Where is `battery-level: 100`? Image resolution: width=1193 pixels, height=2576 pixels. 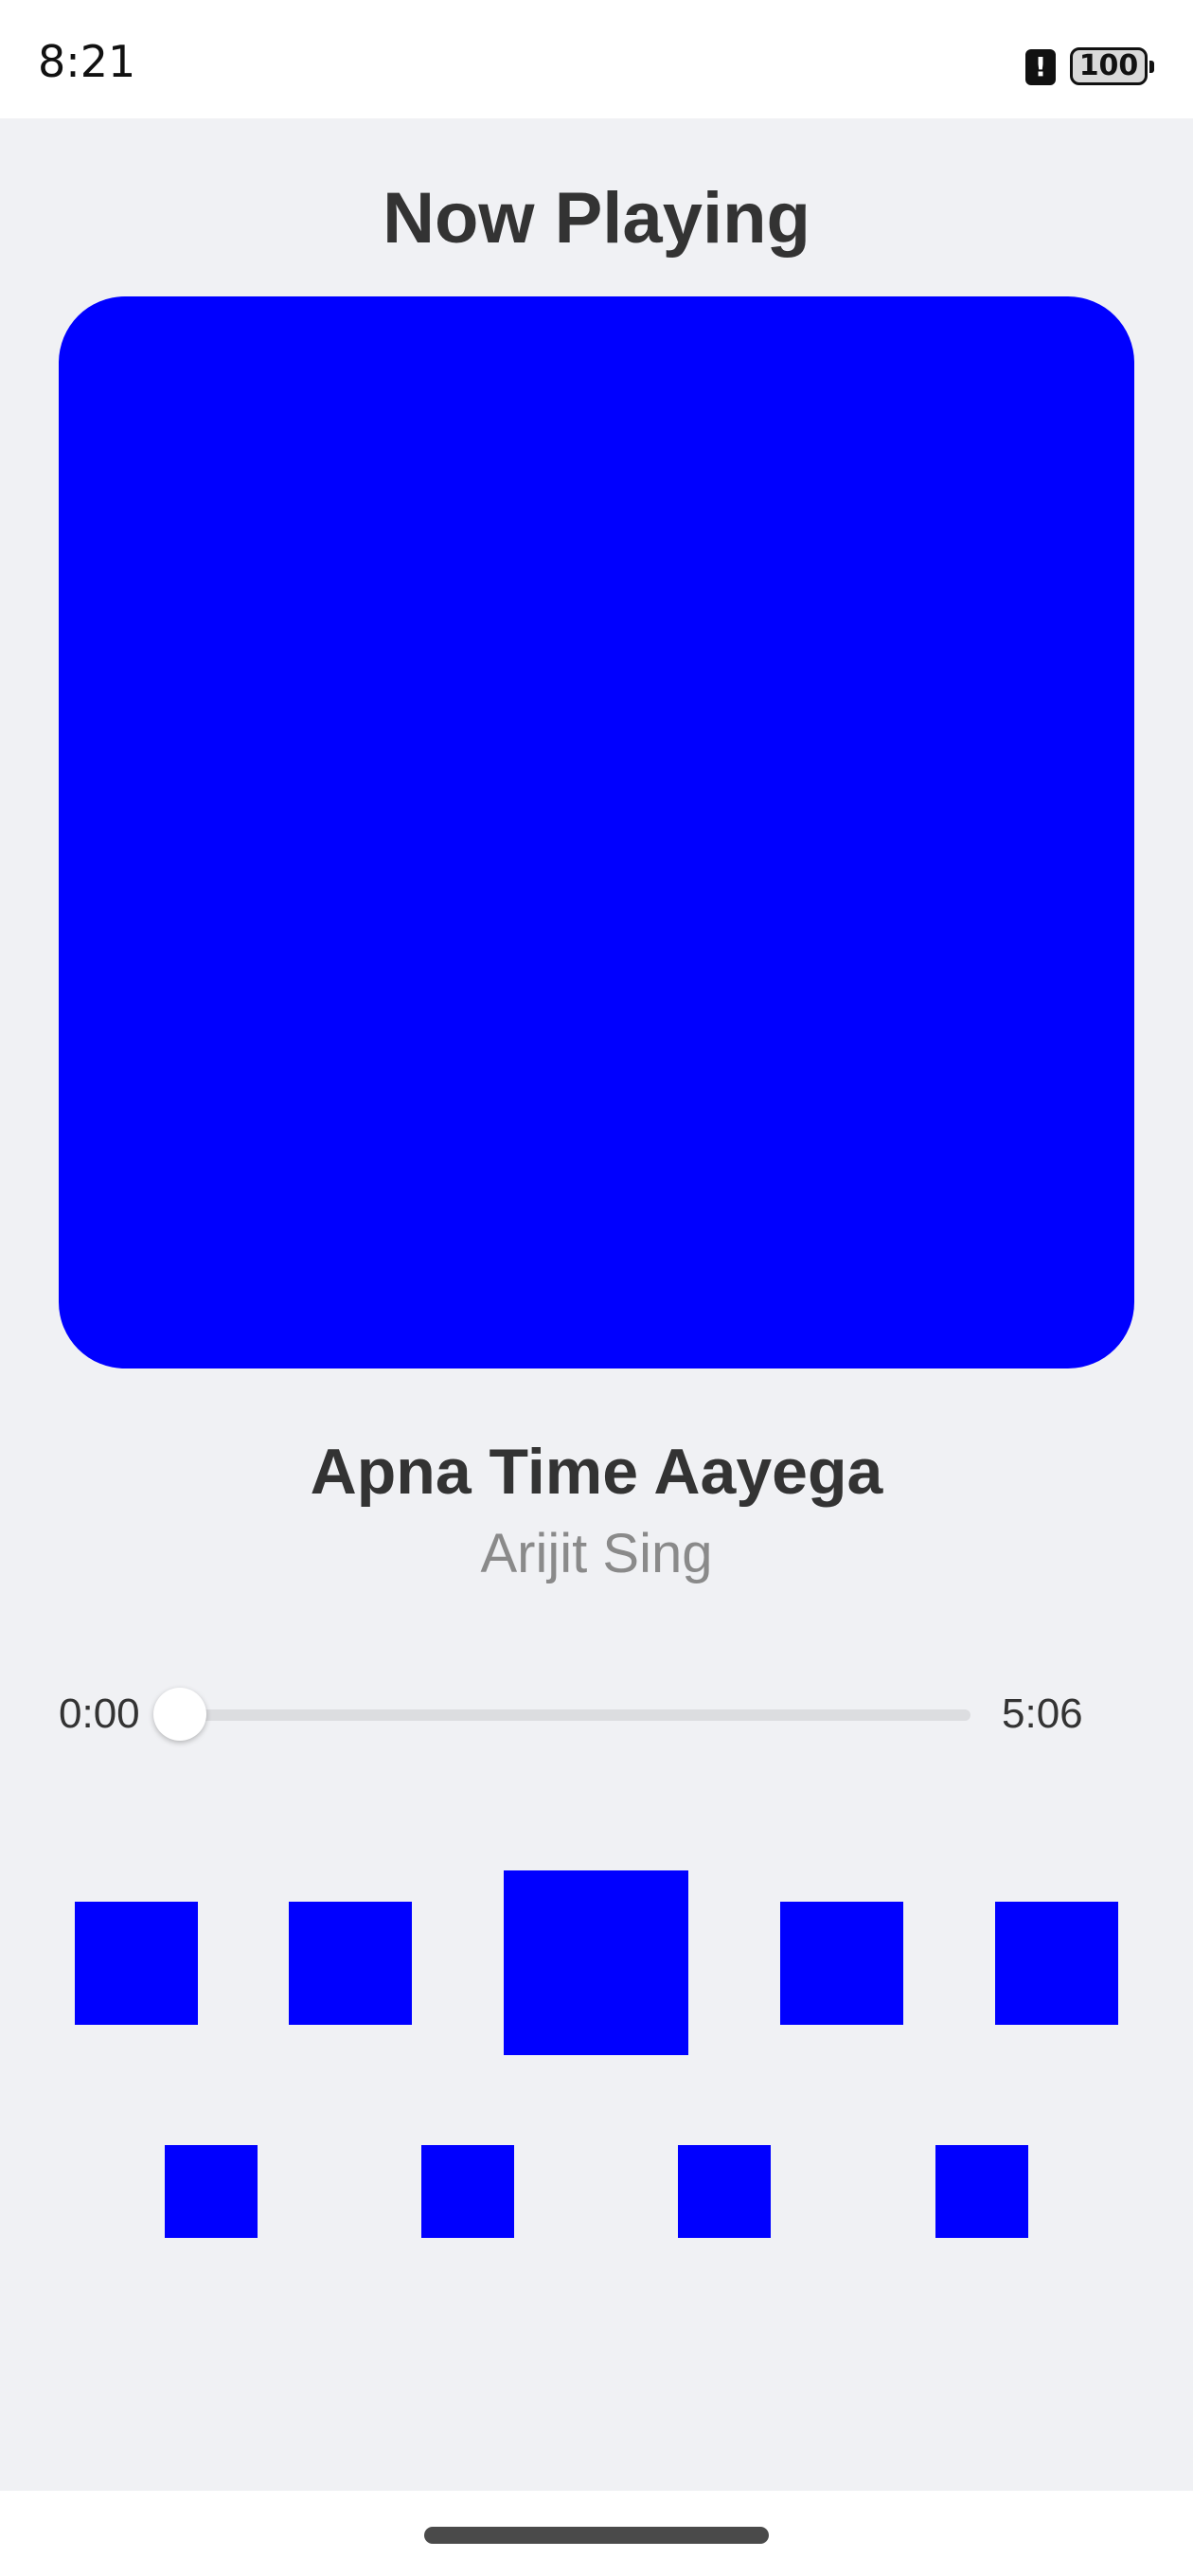 battery-level: 100 is located at coordinates (1108, 65).